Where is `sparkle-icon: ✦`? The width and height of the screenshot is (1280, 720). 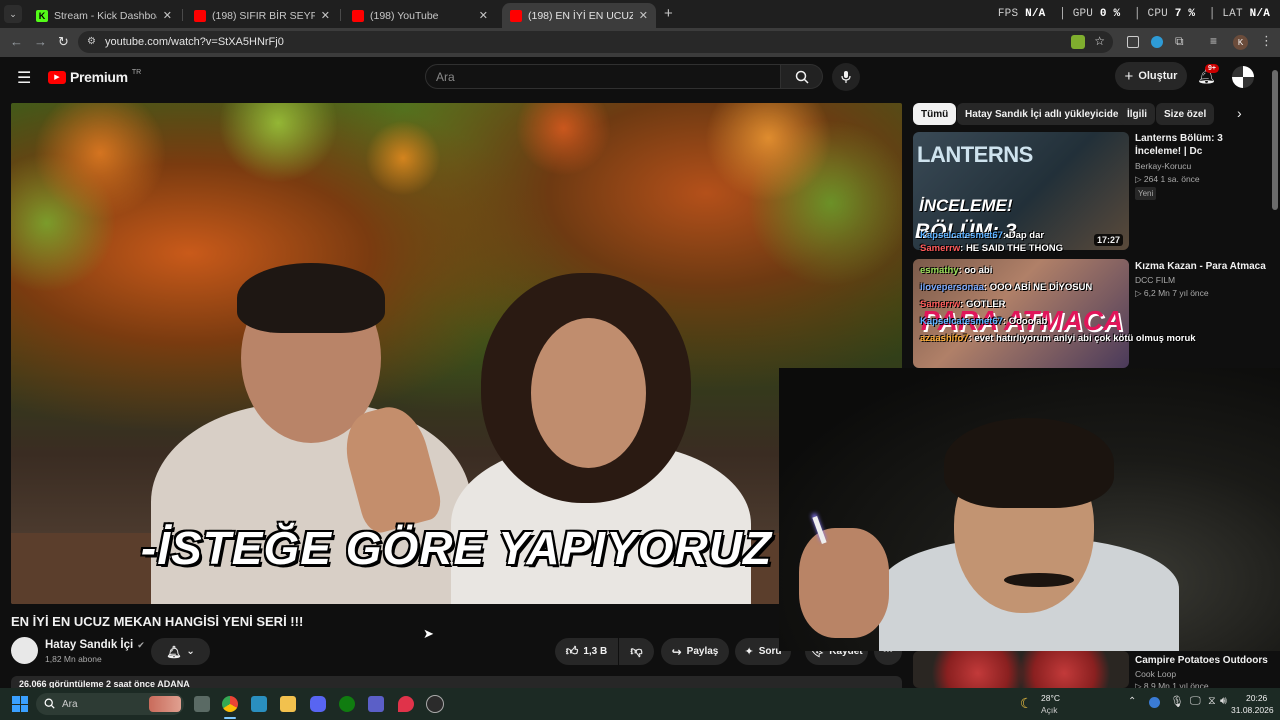
sparkle-icon: ✦ is located at coordinates (749, 652).